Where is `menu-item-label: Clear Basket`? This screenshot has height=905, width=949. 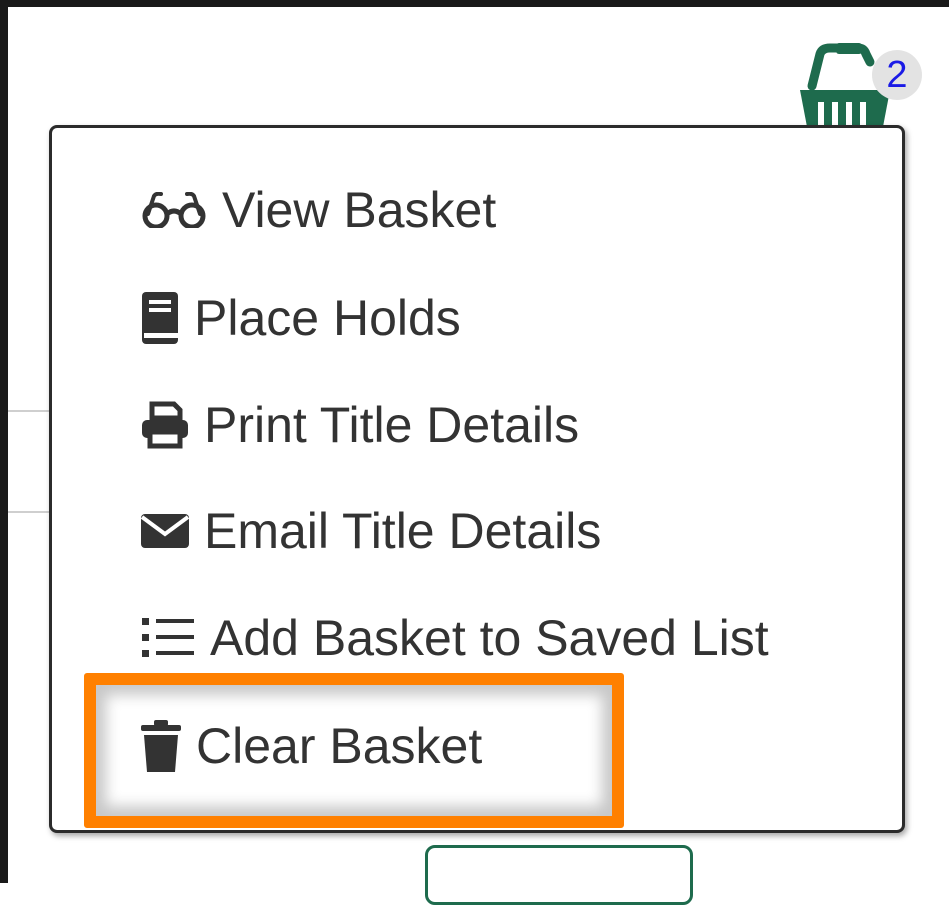
menu-item-label: Clear Basket is located at coordinates (339, 746).